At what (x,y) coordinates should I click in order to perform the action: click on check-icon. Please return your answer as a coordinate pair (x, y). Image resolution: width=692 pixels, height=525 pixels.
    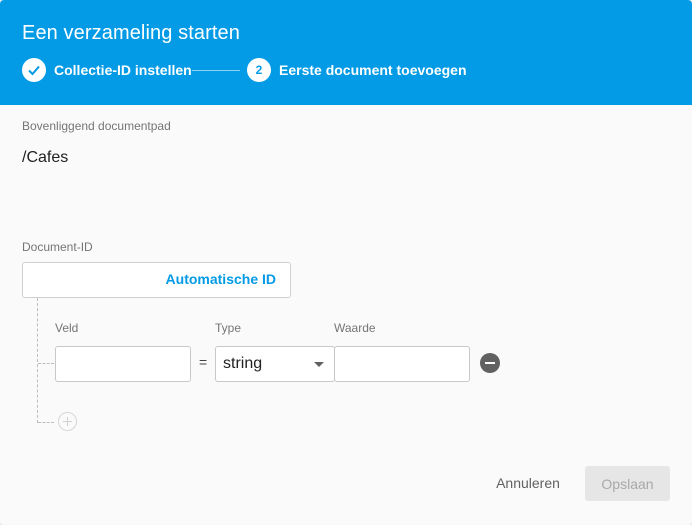
    Looking at the image, I should click on (34, 70).